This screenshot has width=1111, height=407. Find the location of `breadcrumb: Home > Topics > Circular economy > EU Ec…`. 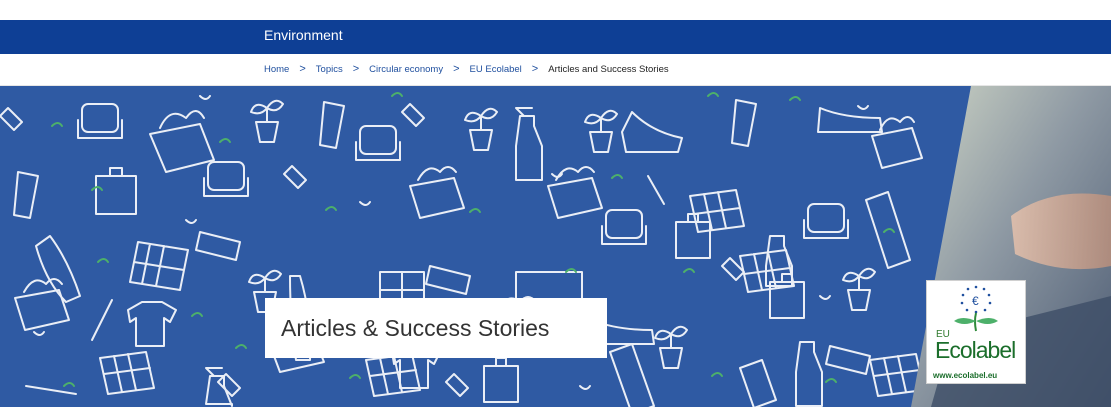

breadcrumb: Home > Topics > Circular economy > EU Ec… is located at coordinates (555, 70).